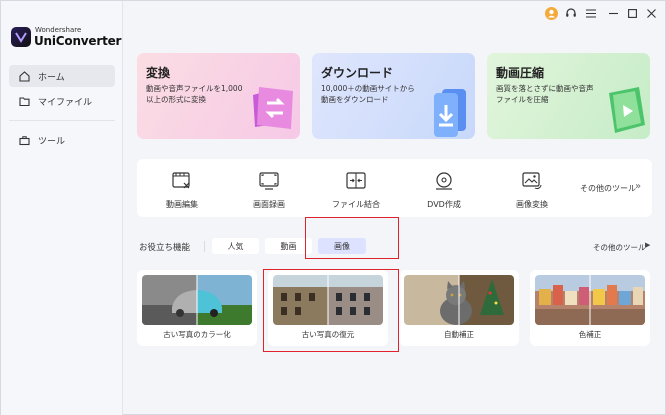 This screenshot has height=415, width=666. I want to click on photo-tool-auto-enhance: 自動補正, so click(459, 308).